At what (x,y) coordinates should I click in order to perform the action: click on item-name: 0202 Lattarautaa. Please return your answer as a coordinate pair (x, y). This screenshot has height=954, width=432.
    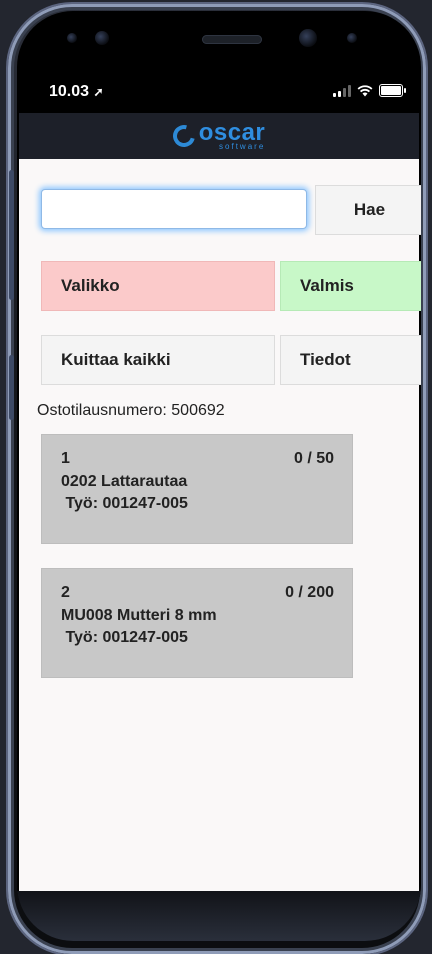
    Looking at the image, I should click on (124, 481).